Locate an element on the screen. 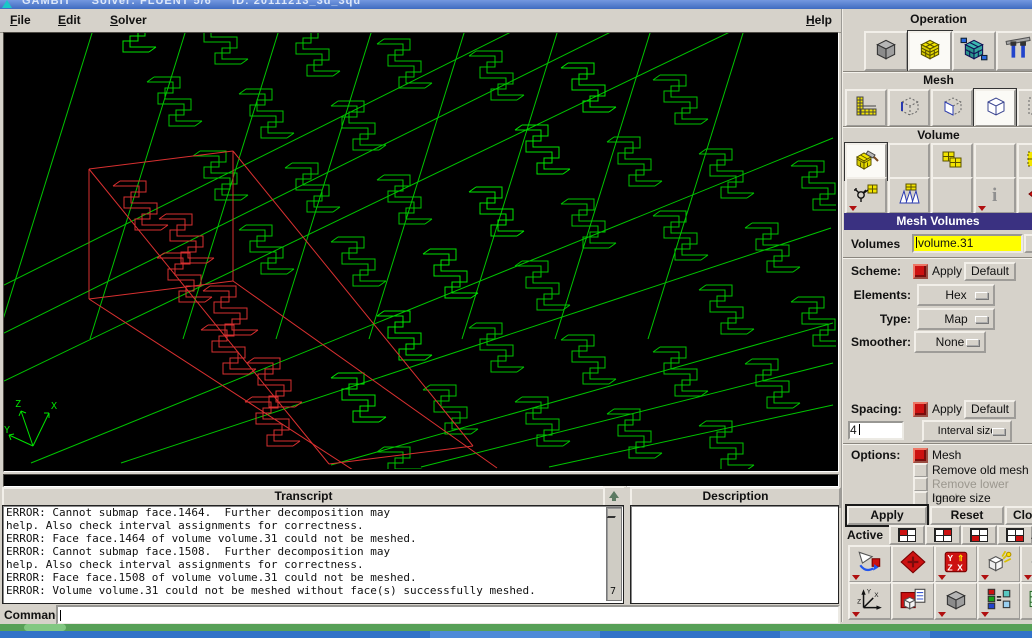  svg-text: Z is located at coordinates (18, 404).